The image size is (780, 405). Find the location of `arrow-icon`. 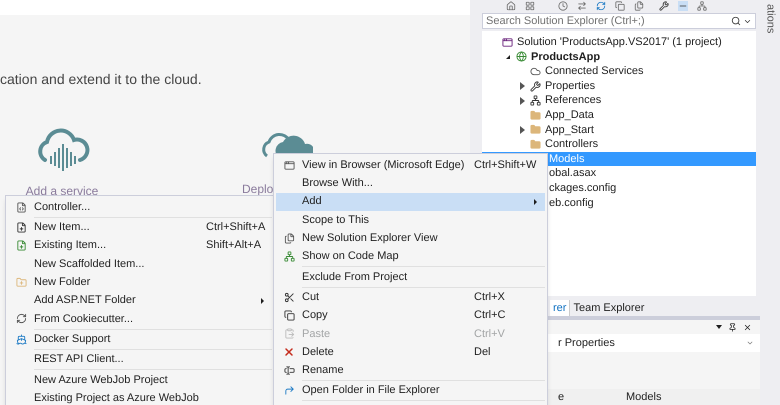

arrow-icon is located at coordinates (289, 390).